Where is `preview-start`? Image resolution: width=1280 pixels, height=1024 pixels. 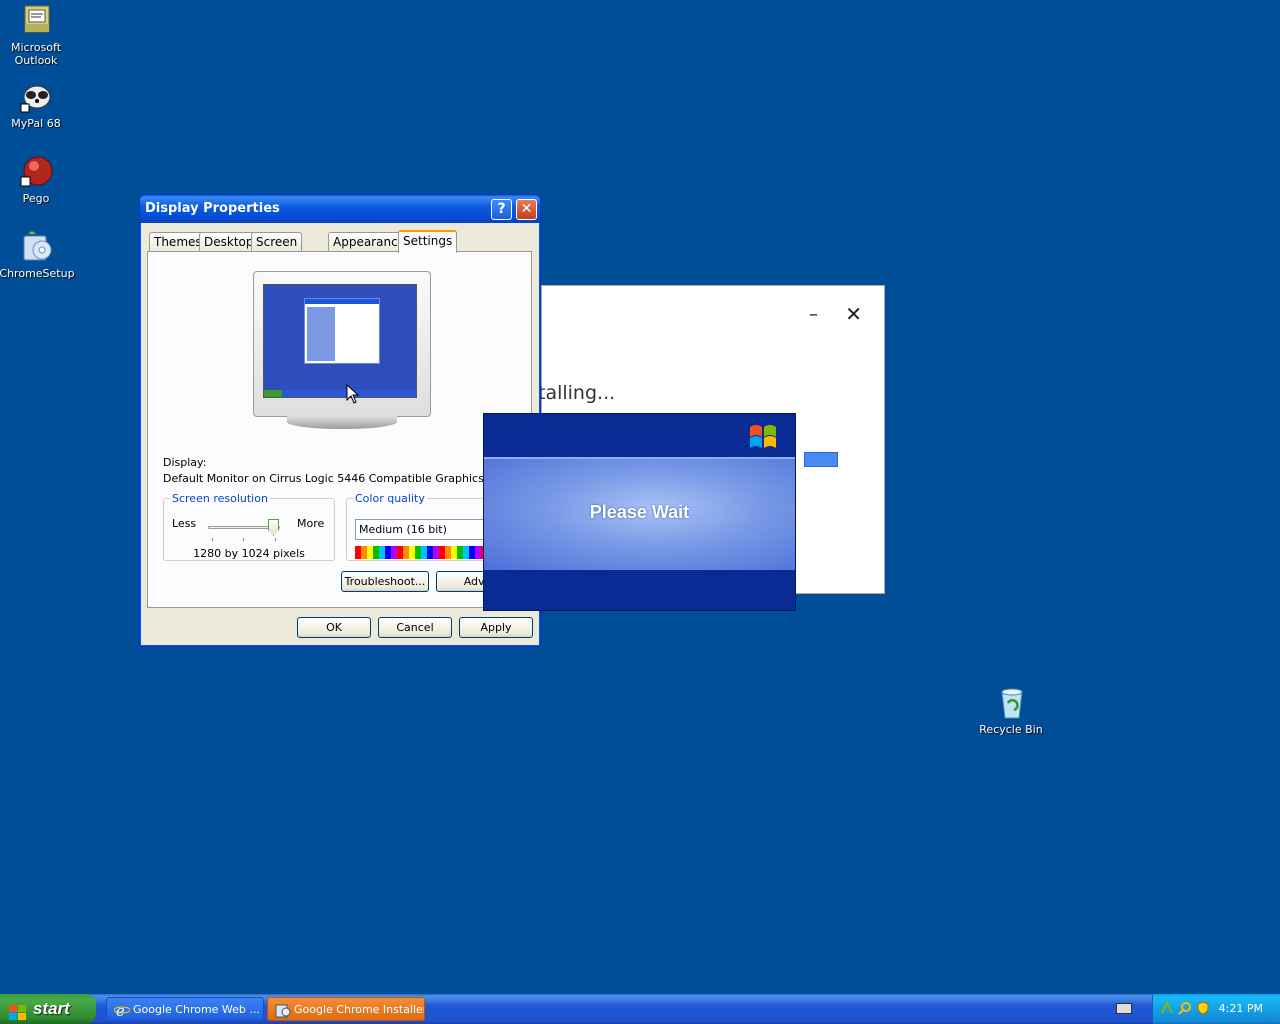 preview-start is located at coordinates (273, 393).